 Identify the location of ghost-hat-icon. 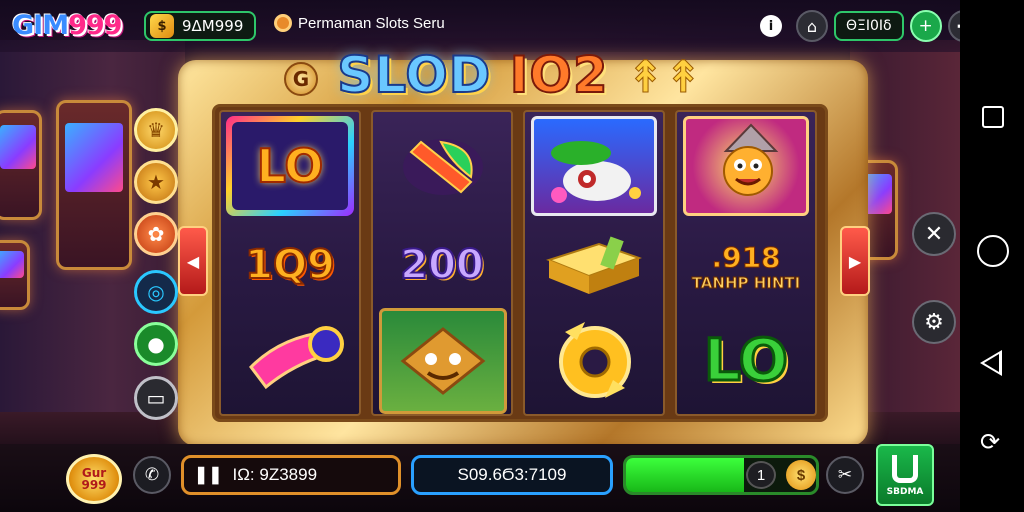
(594, 166).